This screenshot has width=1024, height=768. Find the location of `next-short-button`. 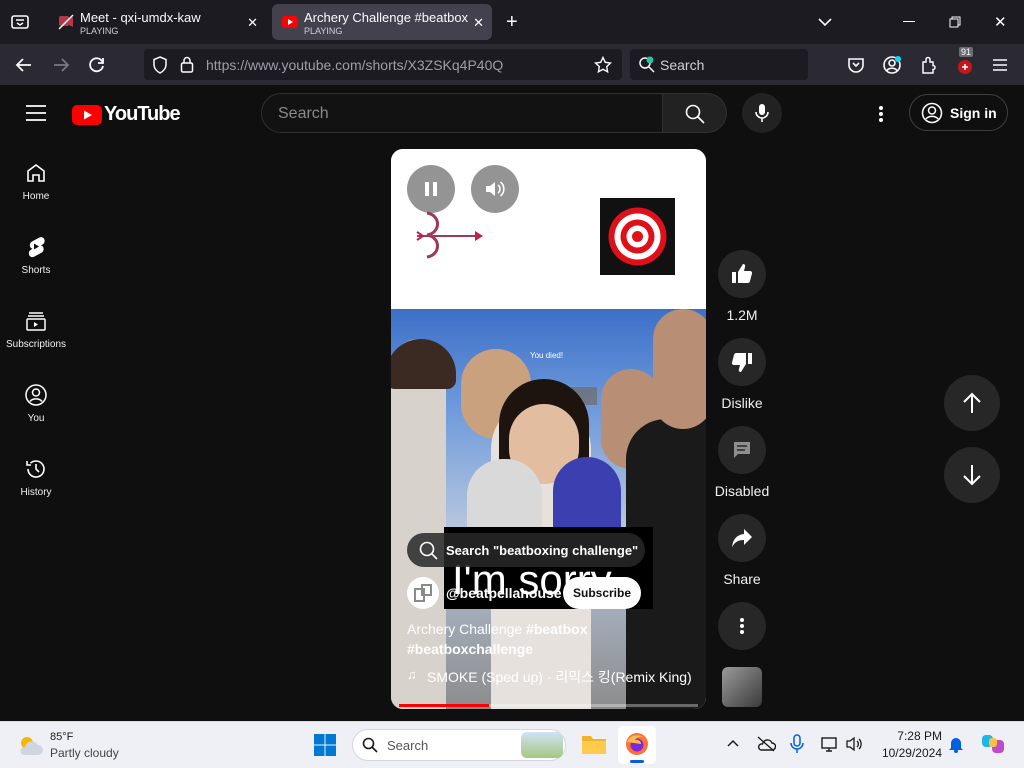

next-short-button is located at coordinates (972, 475).